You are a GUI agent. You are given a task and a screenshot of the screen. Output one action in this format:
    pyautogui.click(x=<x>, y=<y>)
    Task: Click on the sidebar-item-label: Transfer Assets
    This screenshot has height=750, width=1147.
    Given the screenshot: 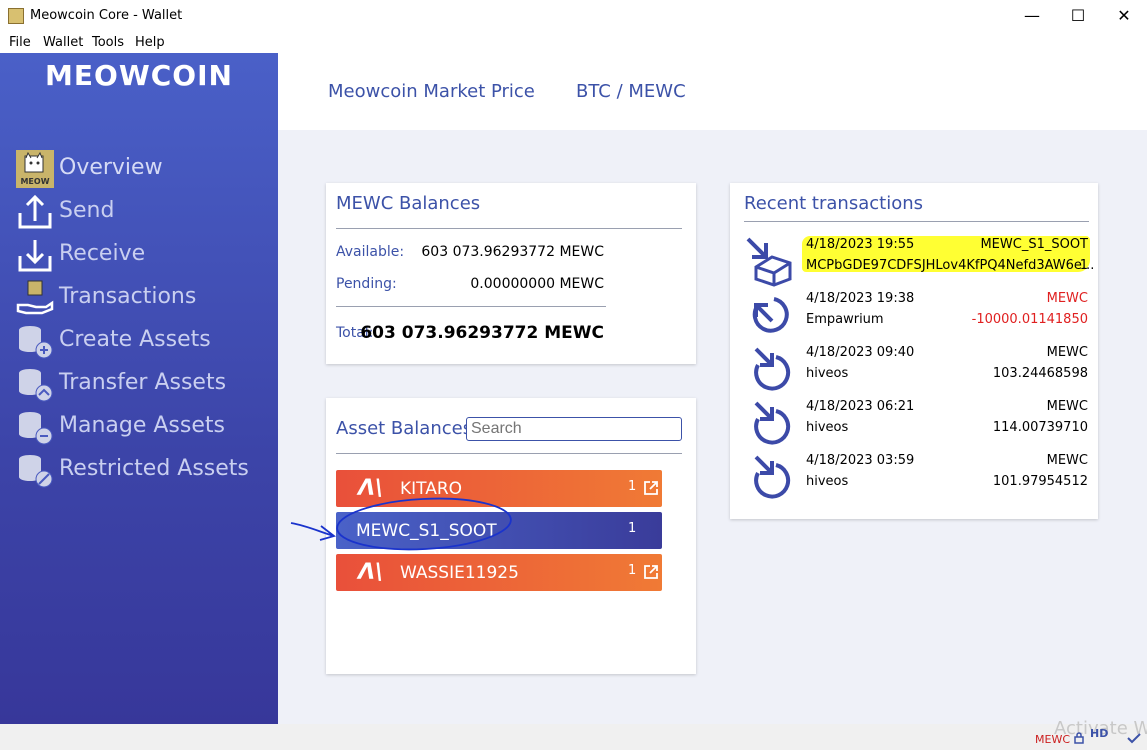 What is the action you would take?
    pyautogui.click(x=143, y=382)
    